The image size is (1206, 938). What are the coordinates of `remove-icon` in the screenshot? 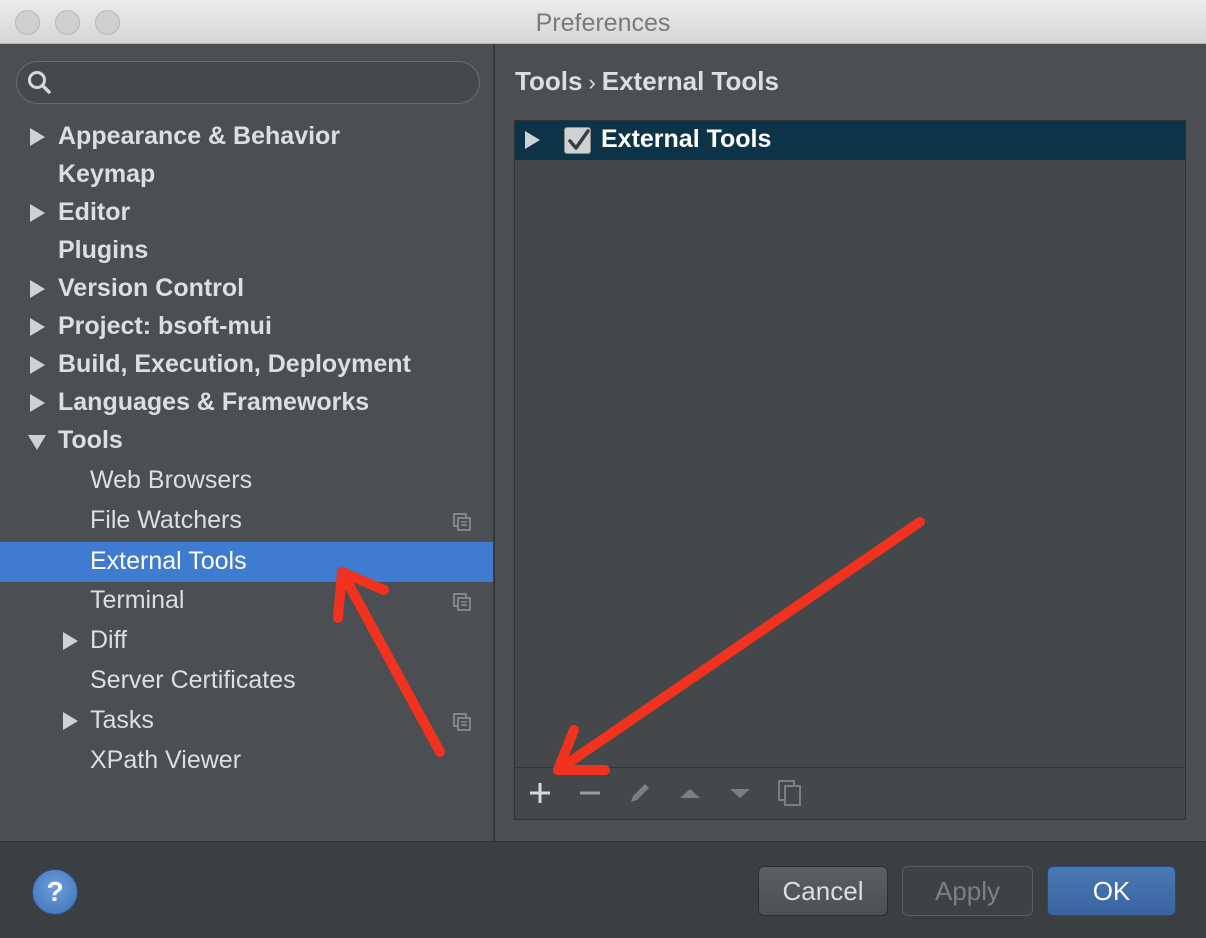 It's located at (590, 793).